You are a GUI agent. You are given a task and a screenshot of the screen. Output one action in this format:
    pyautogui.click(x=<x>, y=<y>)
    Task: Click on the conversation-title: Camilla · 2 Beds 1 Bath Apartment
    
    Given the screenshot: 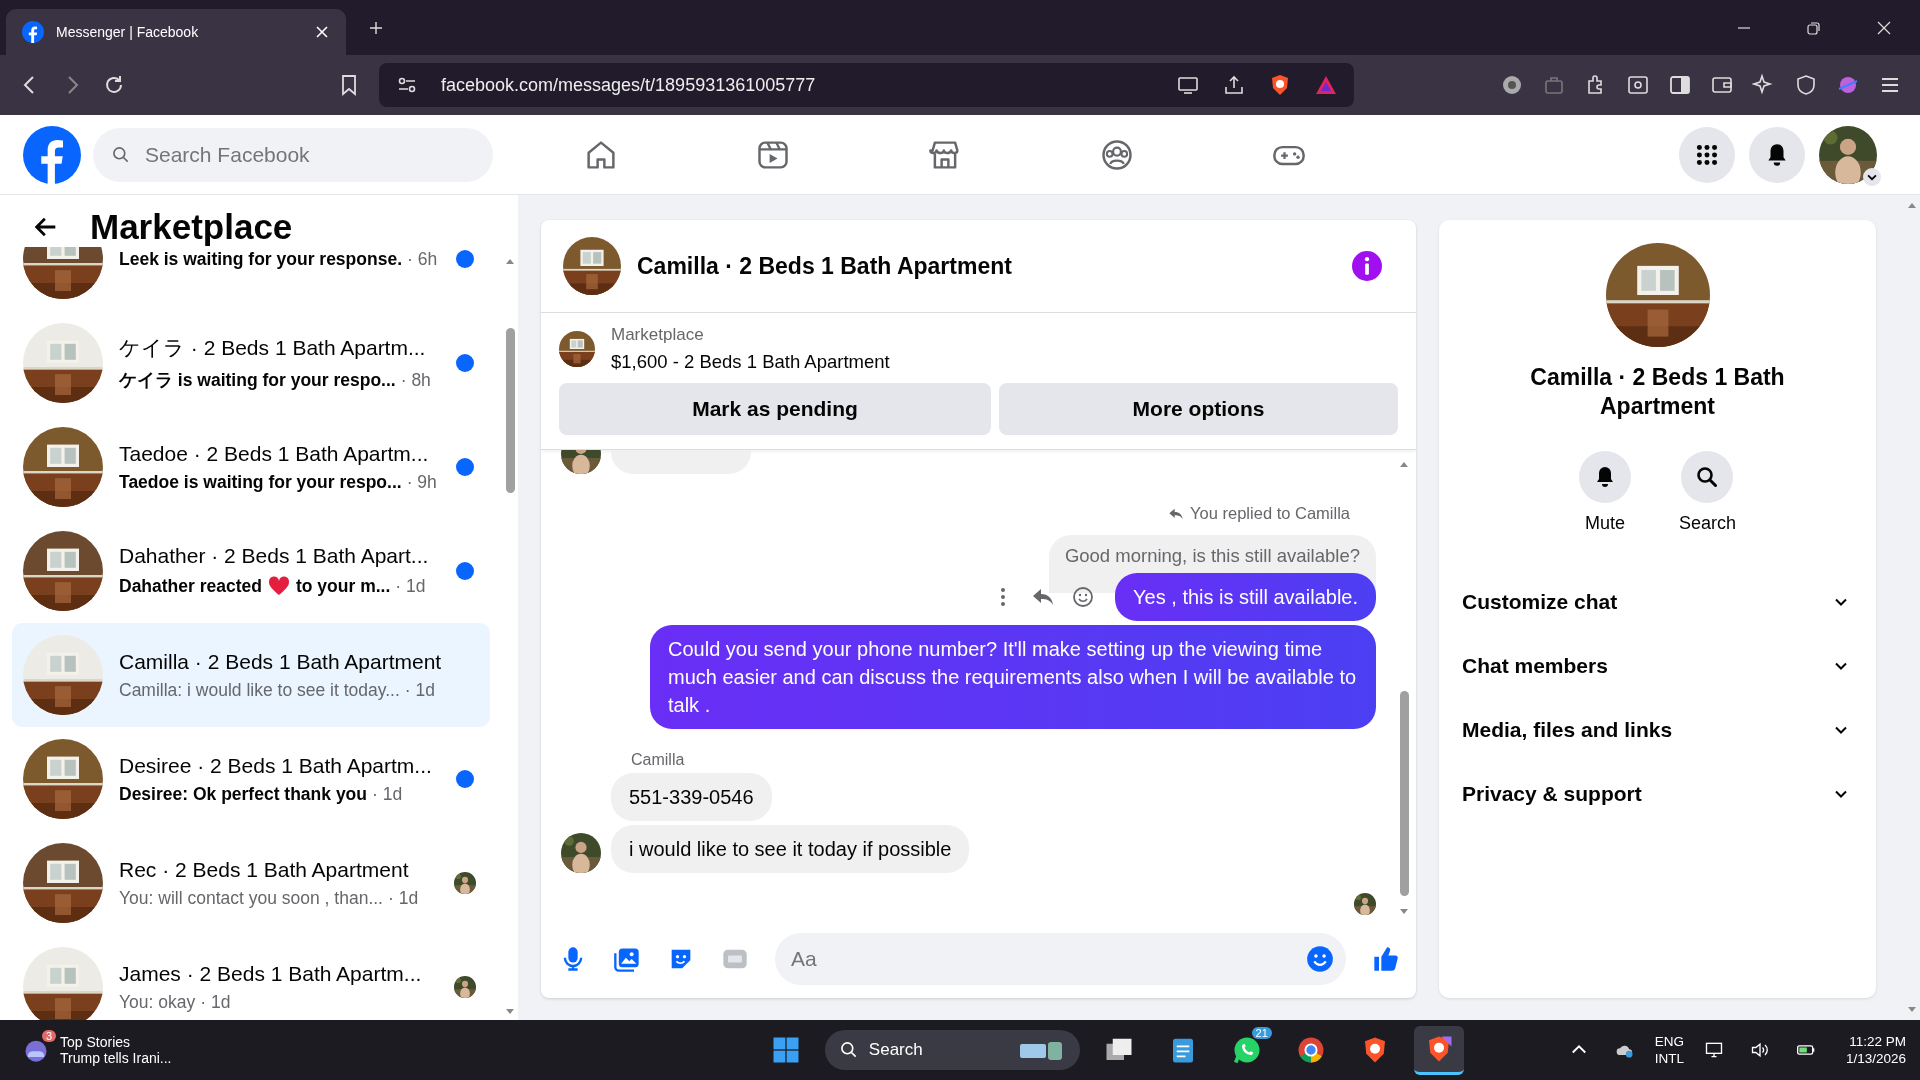 What is the action you would take?
    pyautogui.click(x=281, y=661)
    